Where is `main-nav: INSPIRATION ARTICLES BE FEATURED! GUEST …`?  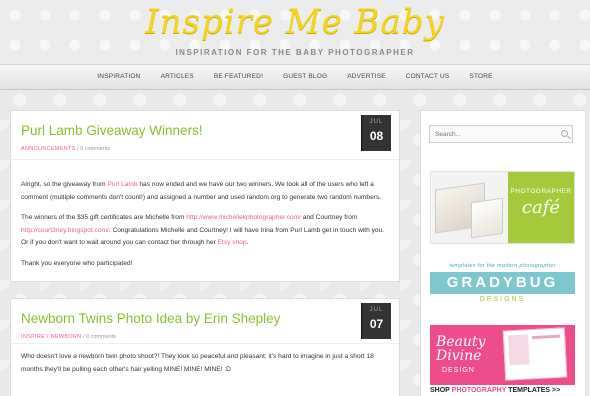
main-nav: INSPIRATION ARTICLES BE FEATURED! GUEST … is located at coordinates (295, 77).